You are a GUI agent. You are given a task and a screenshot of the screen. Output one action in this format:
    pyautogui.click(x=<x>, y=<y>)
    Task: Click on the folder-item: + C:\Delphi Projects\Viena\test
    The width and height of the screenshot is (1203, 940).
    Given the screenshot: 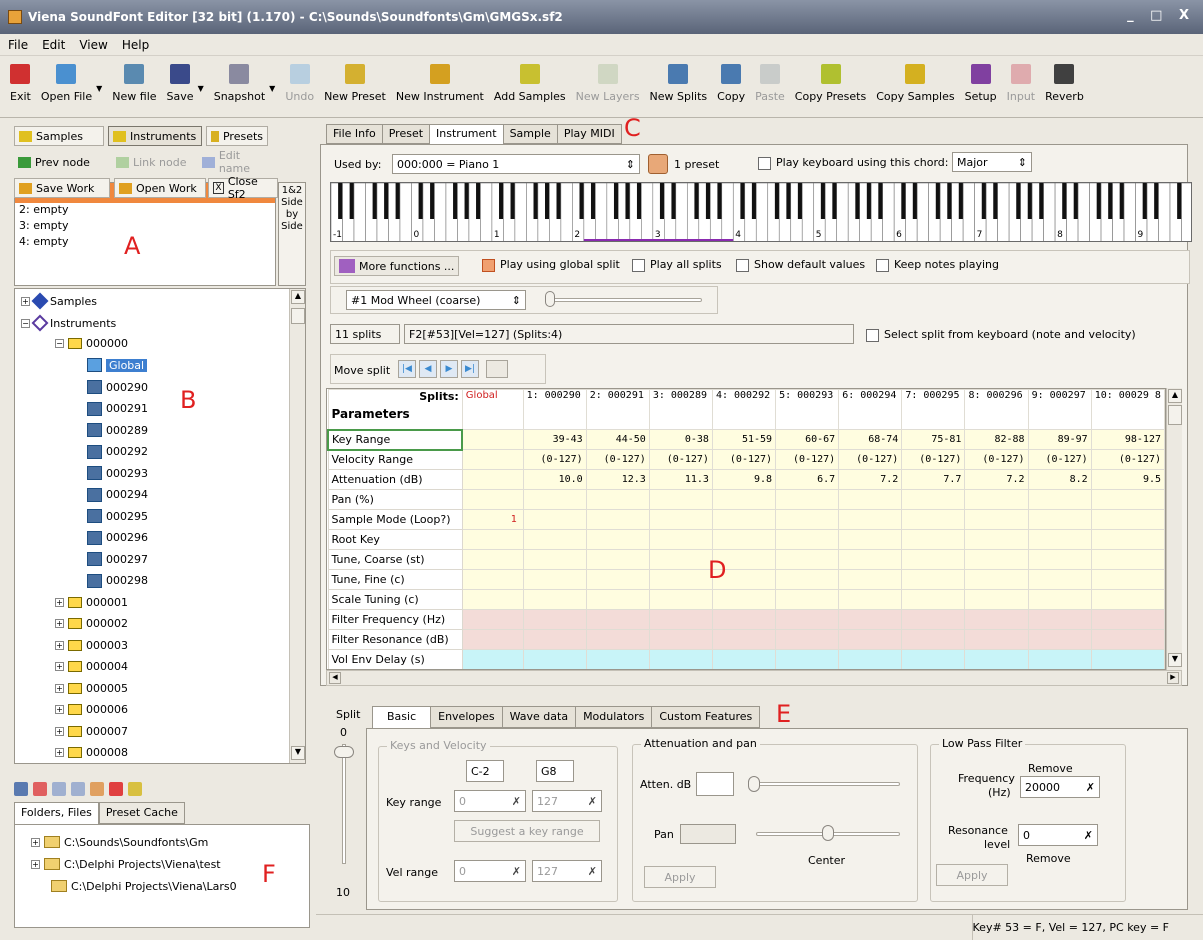 What is the action you would take?
    pyautogui.click(x=126, y=864)
    